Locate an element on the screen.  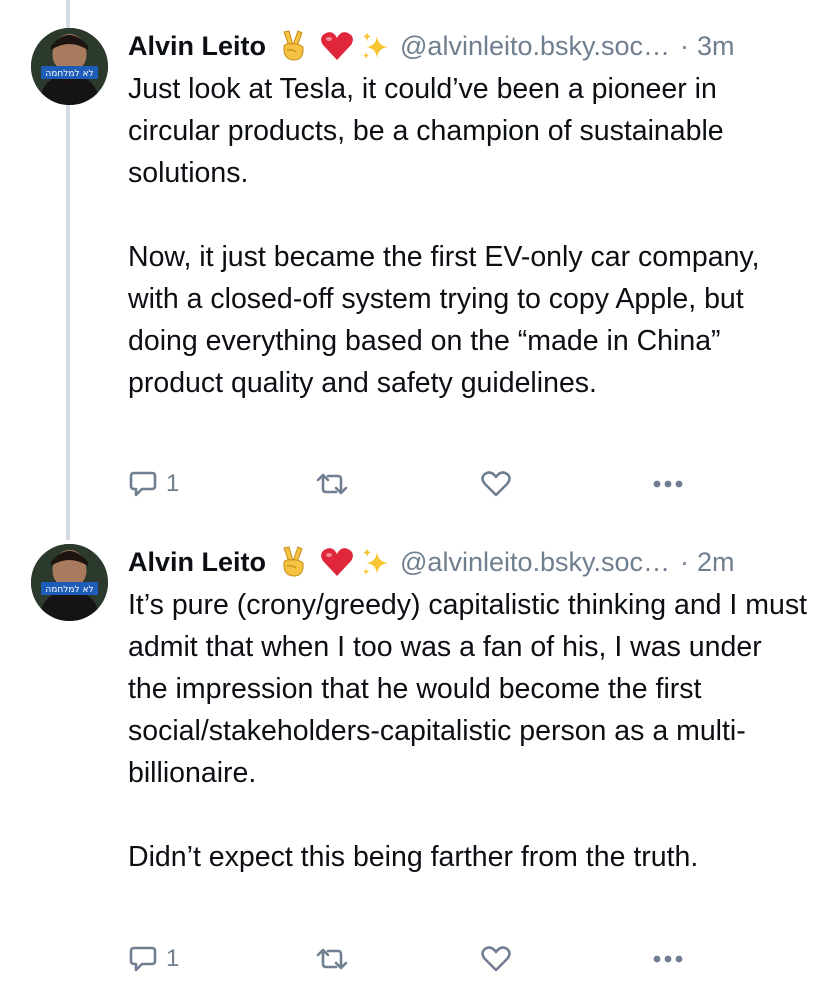
post-timestamp: 2m is located at coordinates (716, 562).